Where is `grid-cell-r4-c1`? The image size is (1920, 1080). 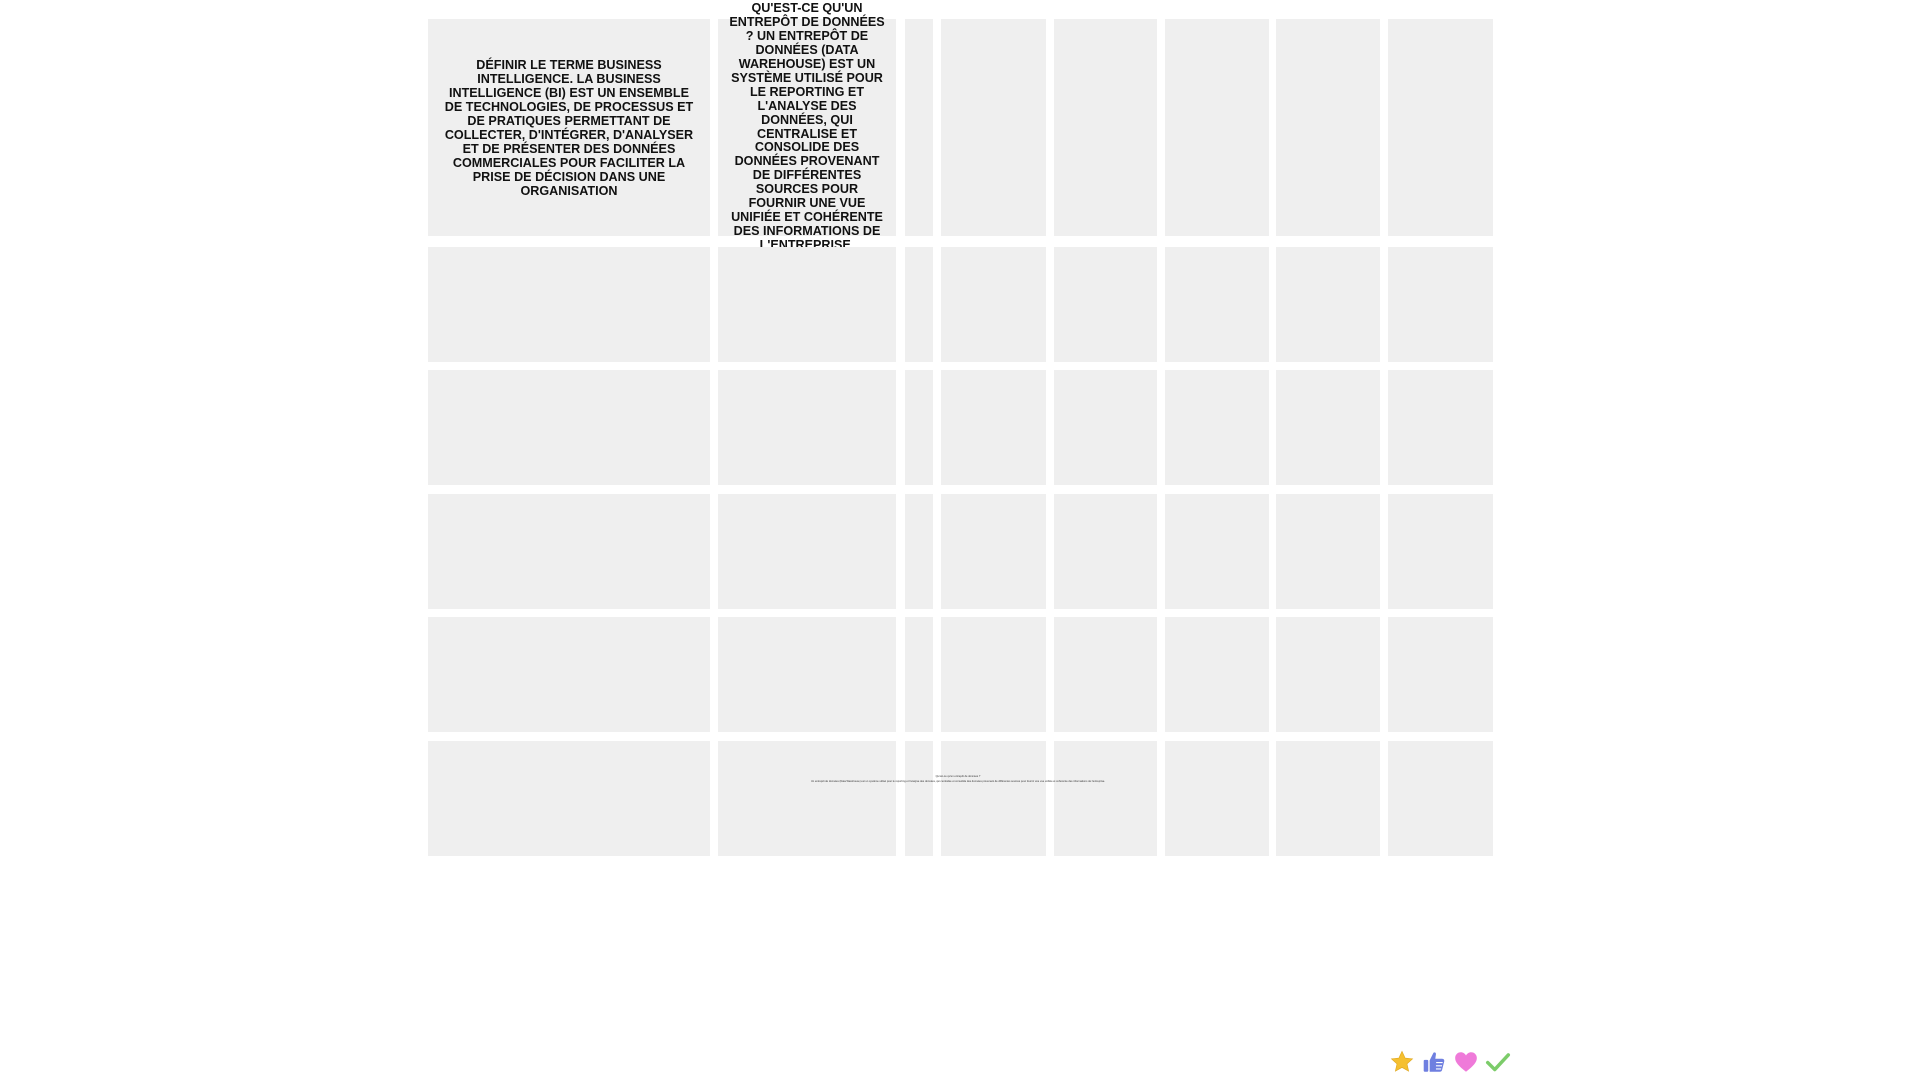 grid-cell-r4-c1 is located at coordinates (569, 551).